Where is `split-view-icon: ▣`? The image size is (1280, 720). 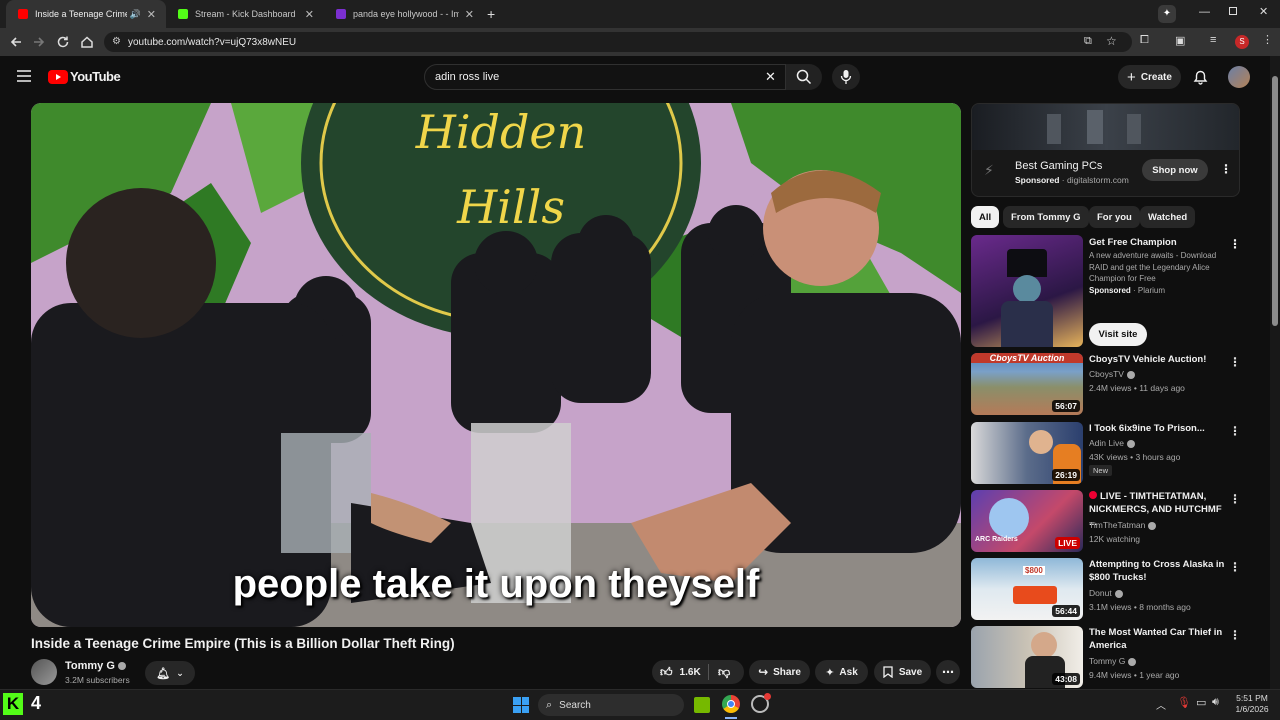
split-view-icon: ▣ is located at coordinates (1180, 40).